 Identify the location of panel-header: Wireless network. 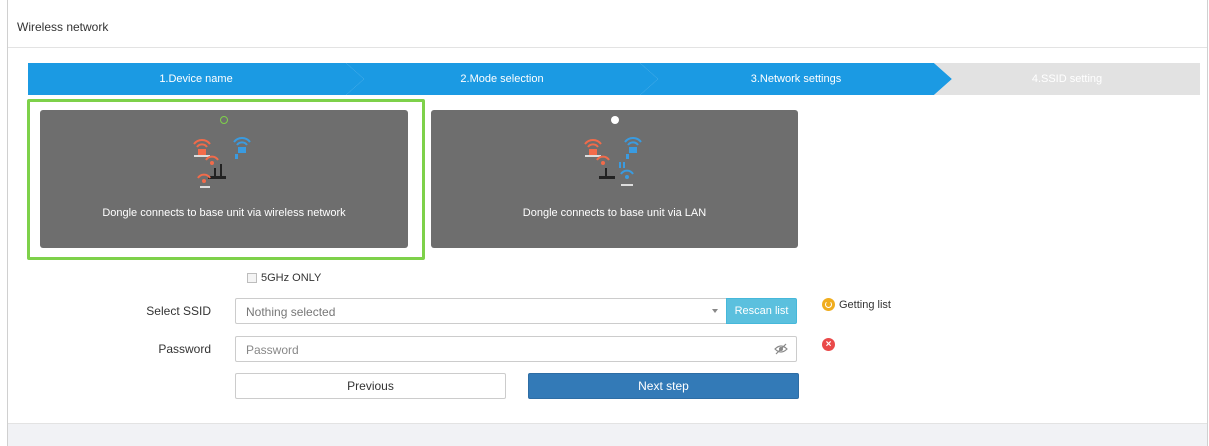
(607, 24).